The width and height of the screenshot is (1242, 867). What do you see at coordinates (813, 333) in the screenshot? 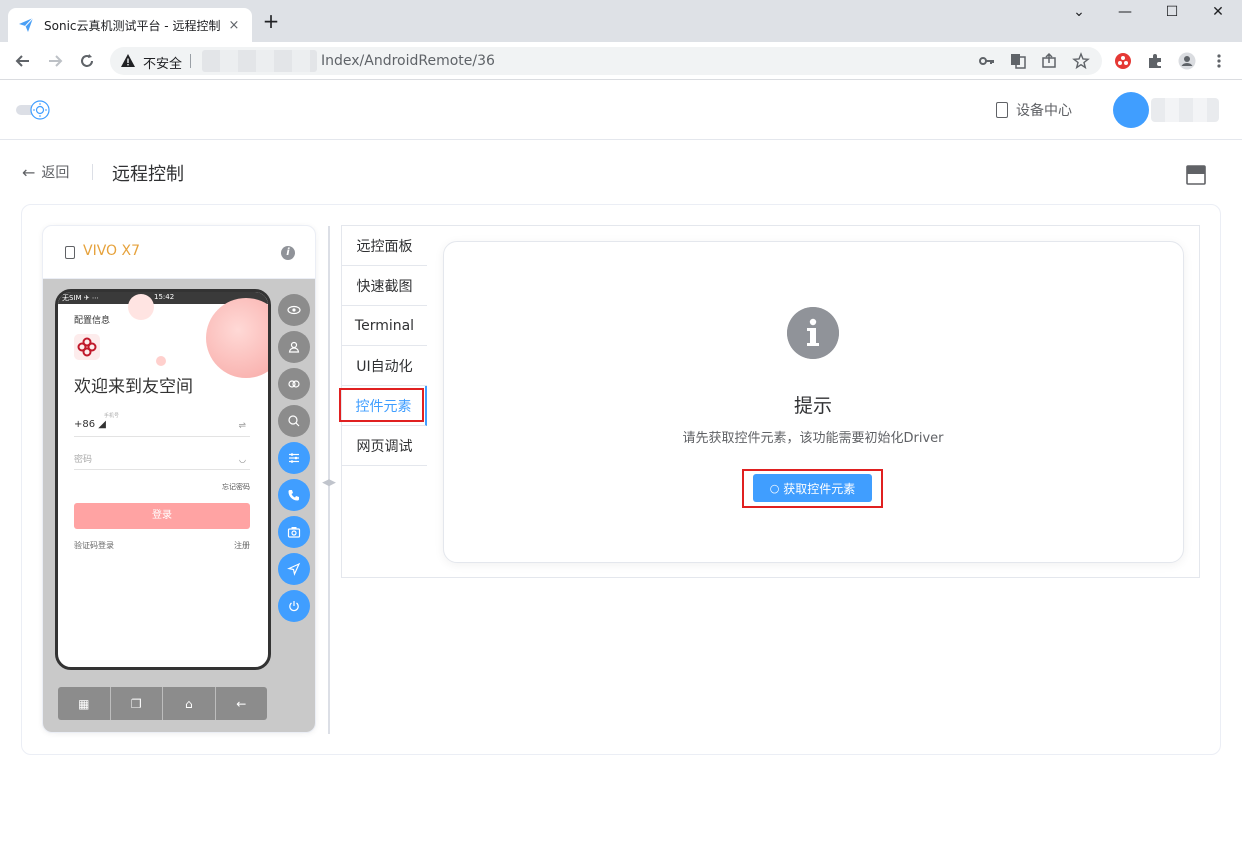
I see `info-circle-icon` at bounding box center [813, 333].